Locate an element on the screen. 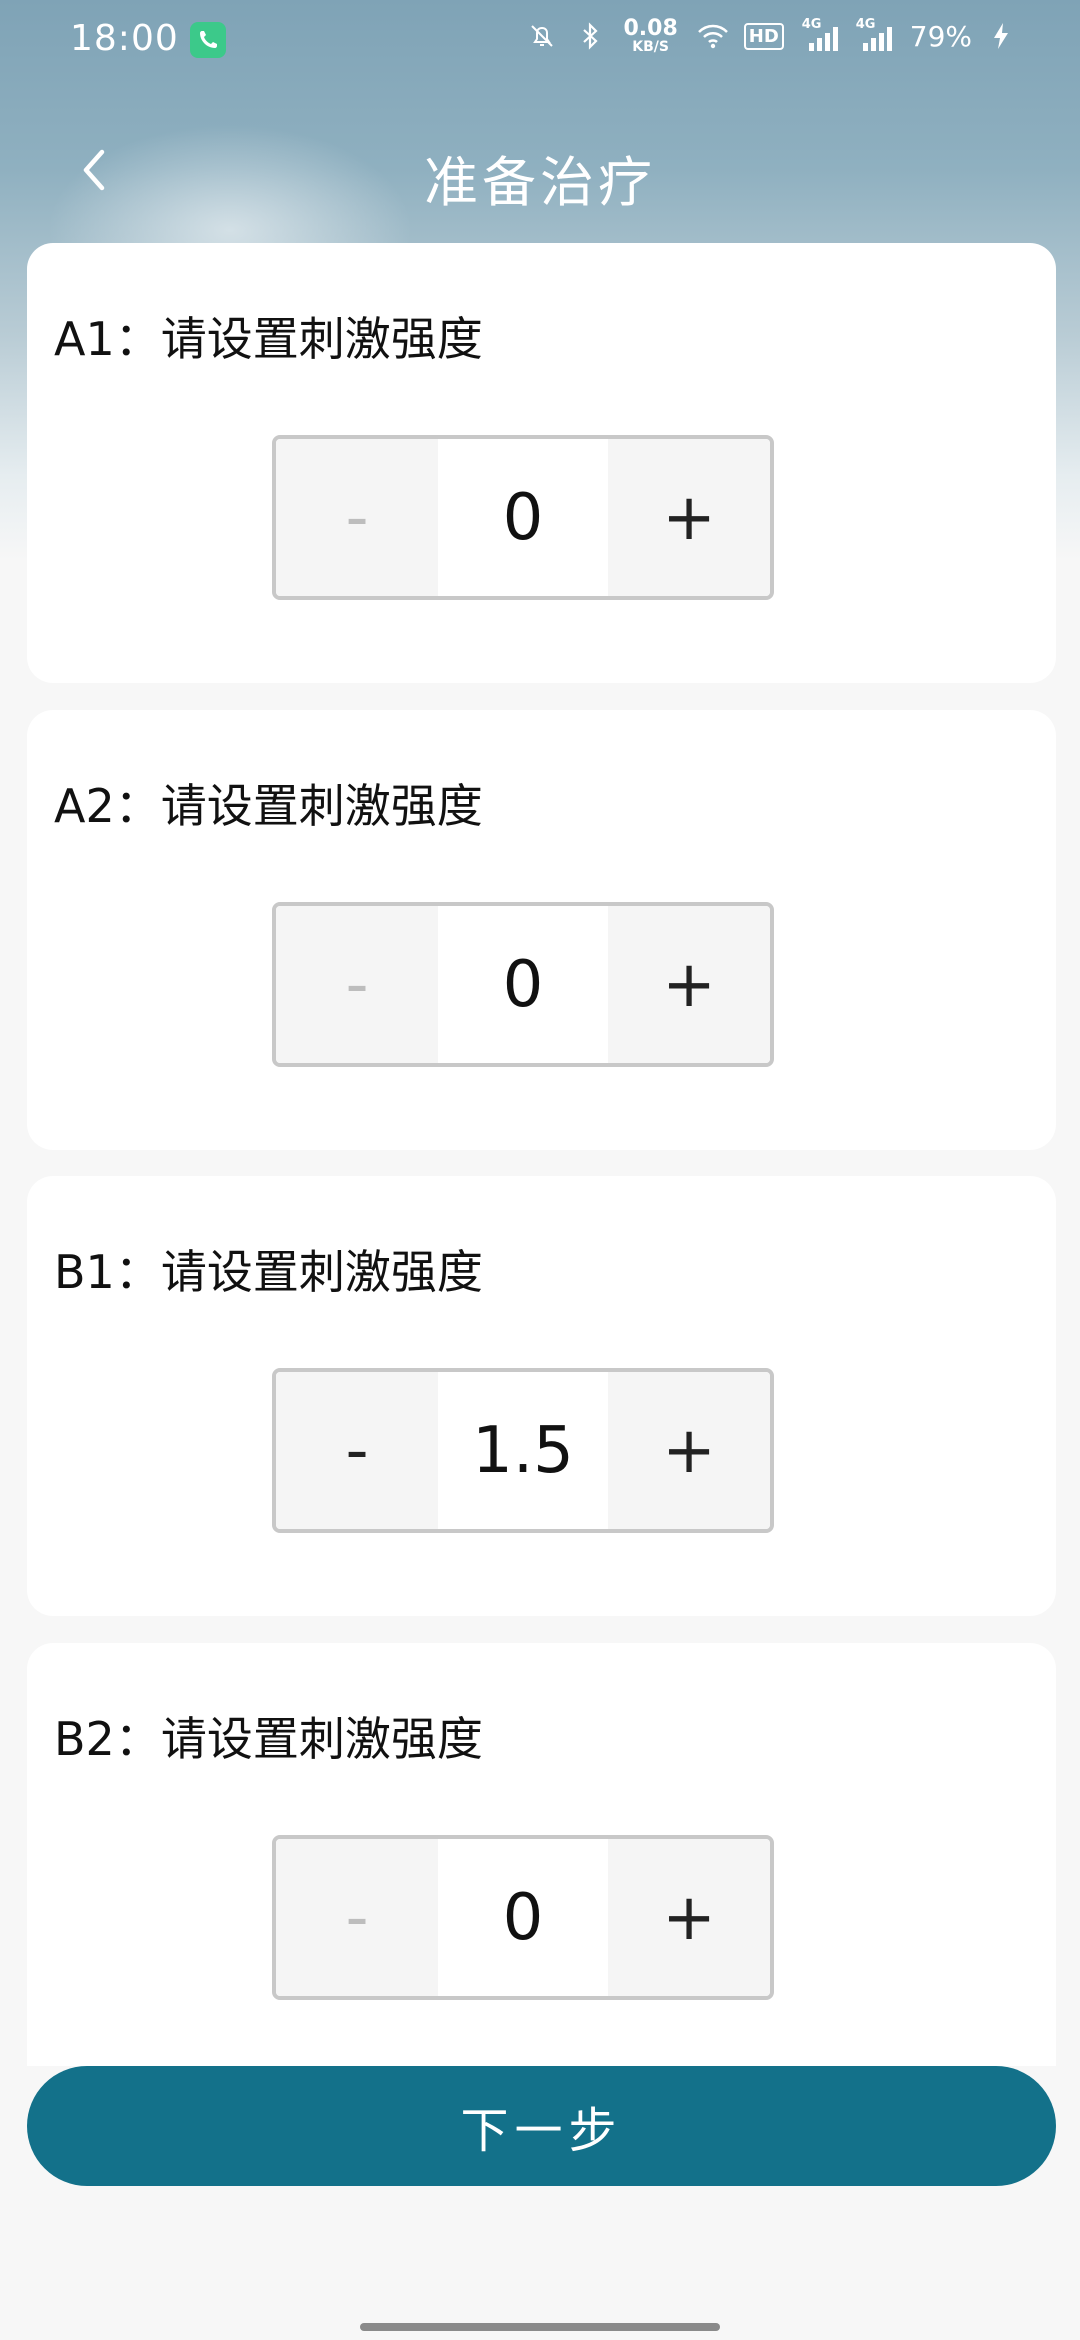 The height and width of the screenshot is (2340, 1080). battery-percent: 79% is located at coordinates (940, 36).